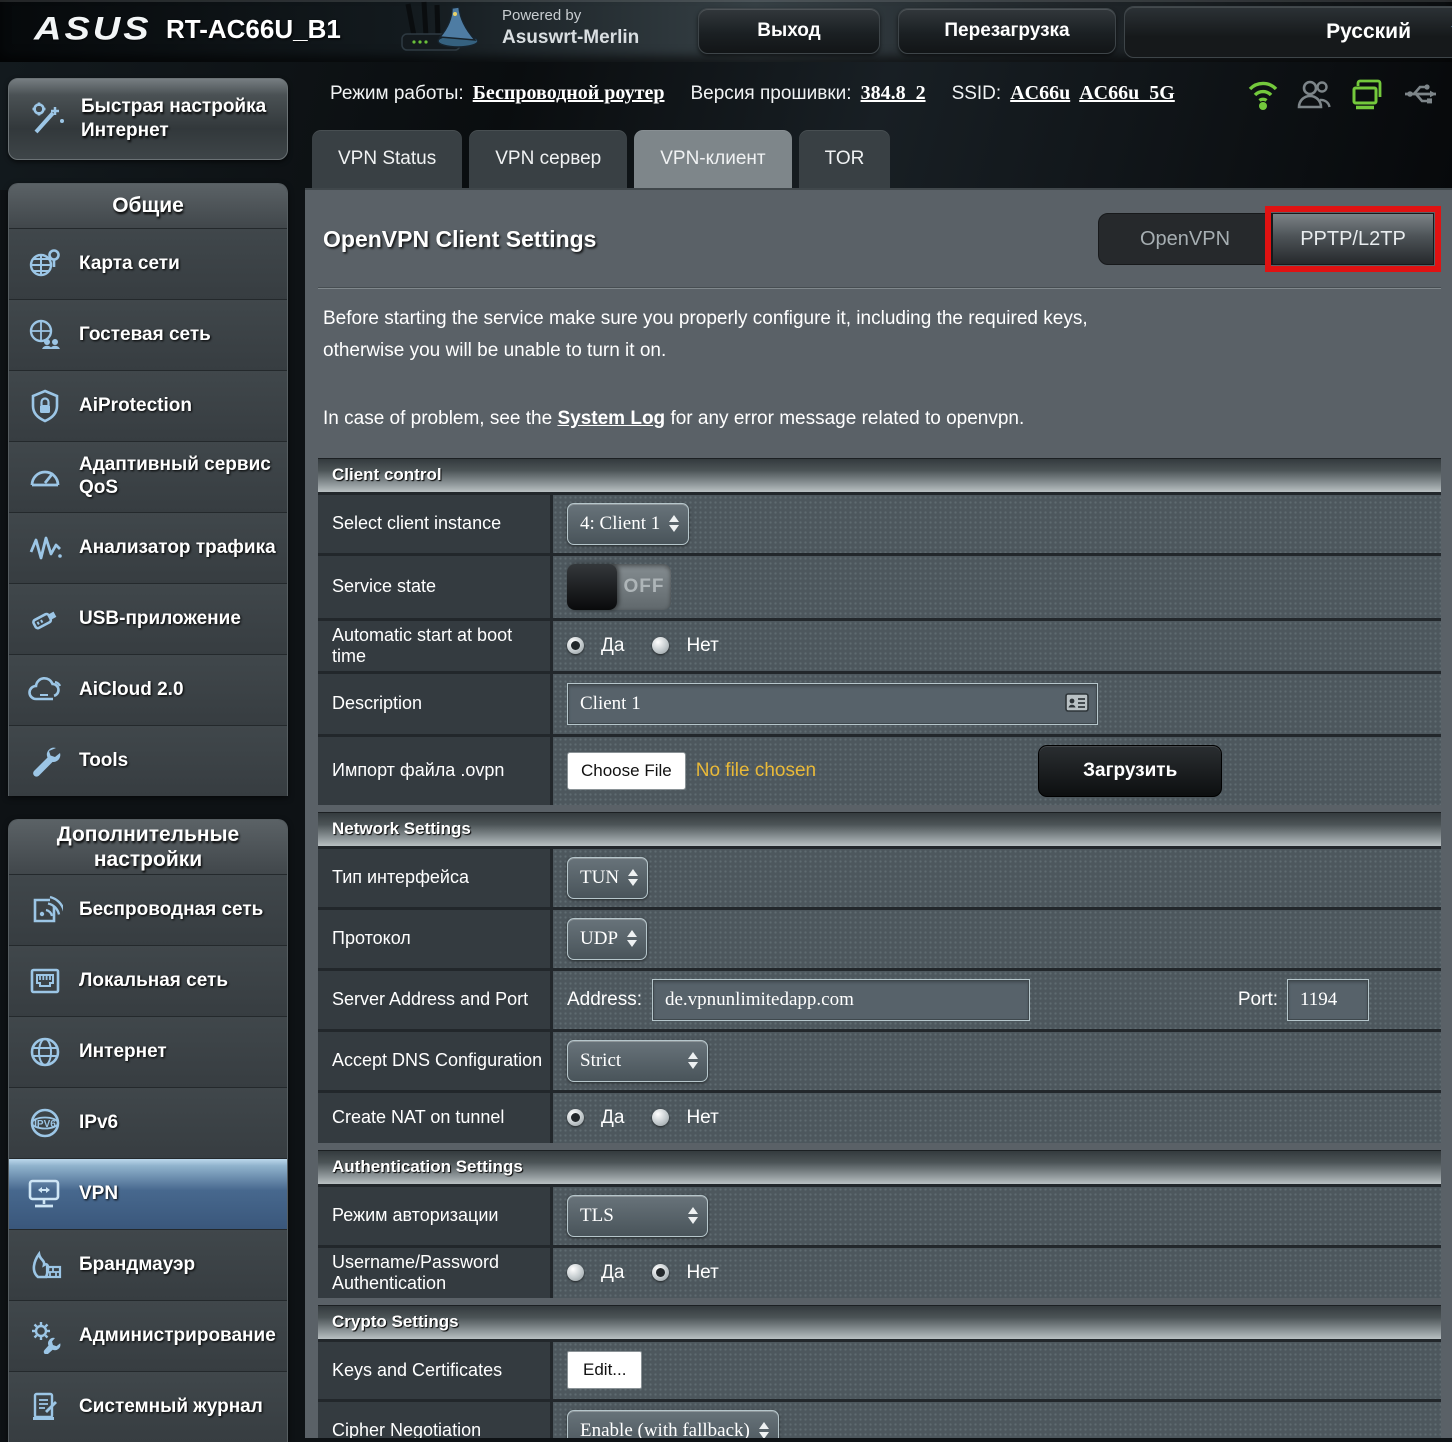 Image resolution: width=1452 pixels, height=1442 pixels. What do you see at coordinates (45, 761) in the screenshot?
I see `tools-icon` at bounding box center [45, 761].